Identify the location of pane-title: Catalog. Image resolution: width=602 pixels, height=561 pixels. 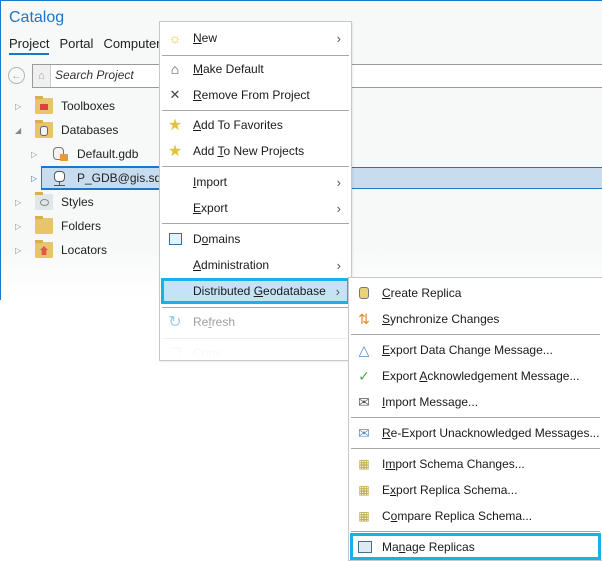
(37, 17).